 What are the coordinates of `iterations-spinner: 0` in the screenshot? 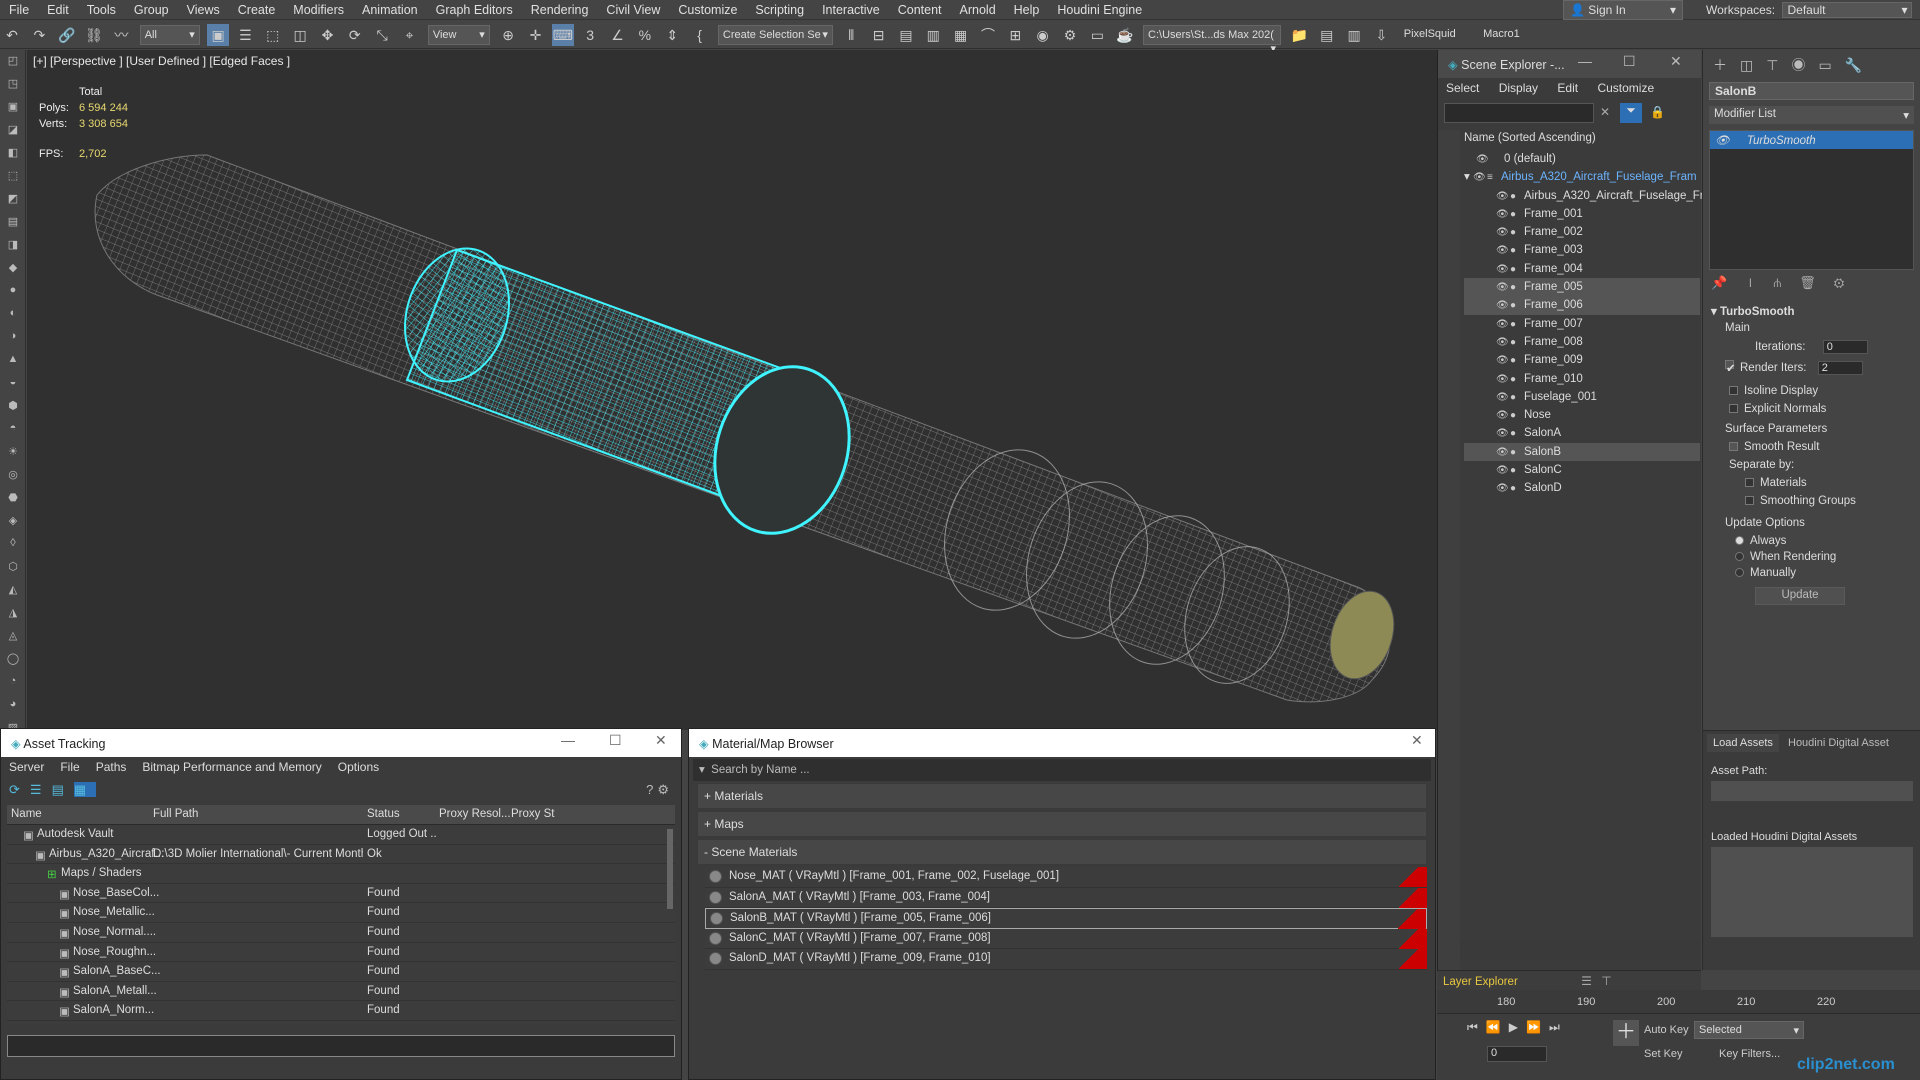 It's located at (1845, 347).